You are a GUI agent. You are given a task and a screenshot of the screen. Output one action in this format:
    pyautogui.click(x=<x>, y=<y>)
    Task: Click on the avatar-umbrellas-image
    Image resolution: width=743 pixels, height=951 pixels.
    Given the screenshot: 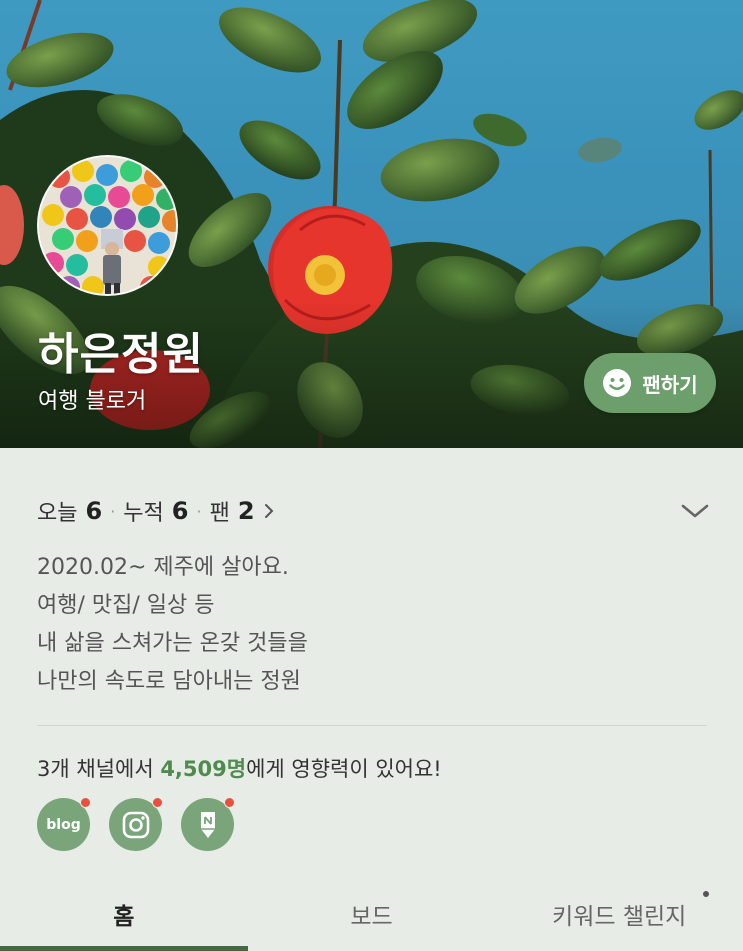 What is the action you would take?
    pyautogui.click(x=107, y=225)
    